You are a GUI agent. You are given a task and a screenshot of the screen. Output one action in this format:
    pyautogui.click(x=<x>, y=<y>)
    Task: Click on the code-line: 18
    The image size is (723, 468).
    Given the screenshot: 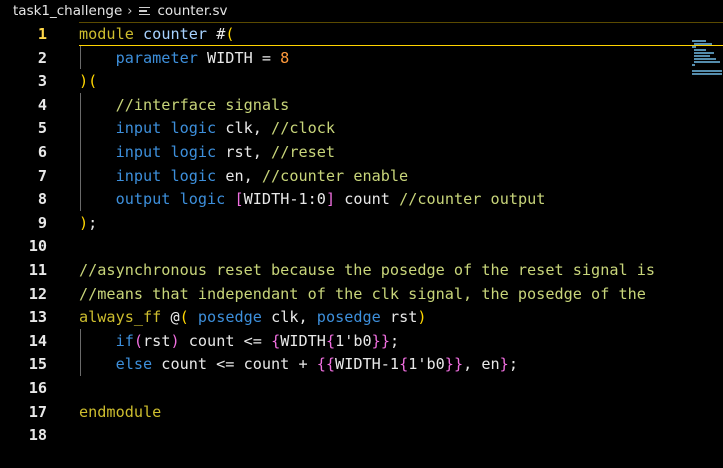 What is the action you would take?
    pyautogui.click(x=361, y=435)
    